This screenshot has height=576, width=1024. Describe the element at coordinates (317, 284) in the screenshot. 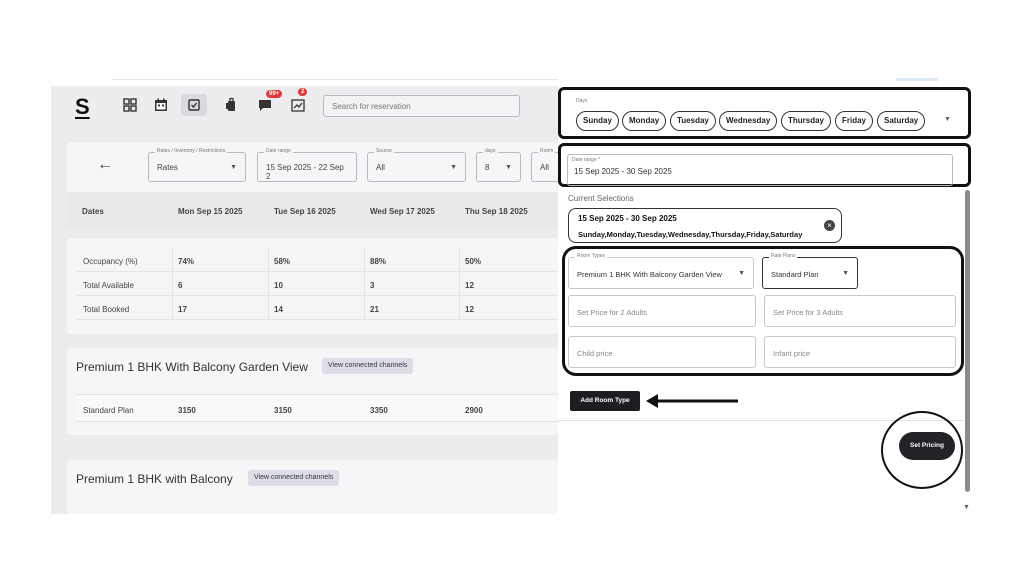

I see `table-row: Total Available 6 10 3 12` at that location.